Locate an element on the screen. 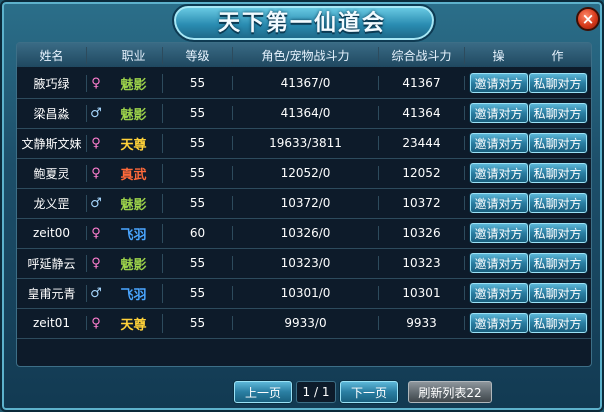 The height and width of the screenshot is (412, 604). table-row: zeit00 ♀ 飞羽 60 10326/0 10326 邀请对方 私聊对方 is located at coordinates (304, 233).